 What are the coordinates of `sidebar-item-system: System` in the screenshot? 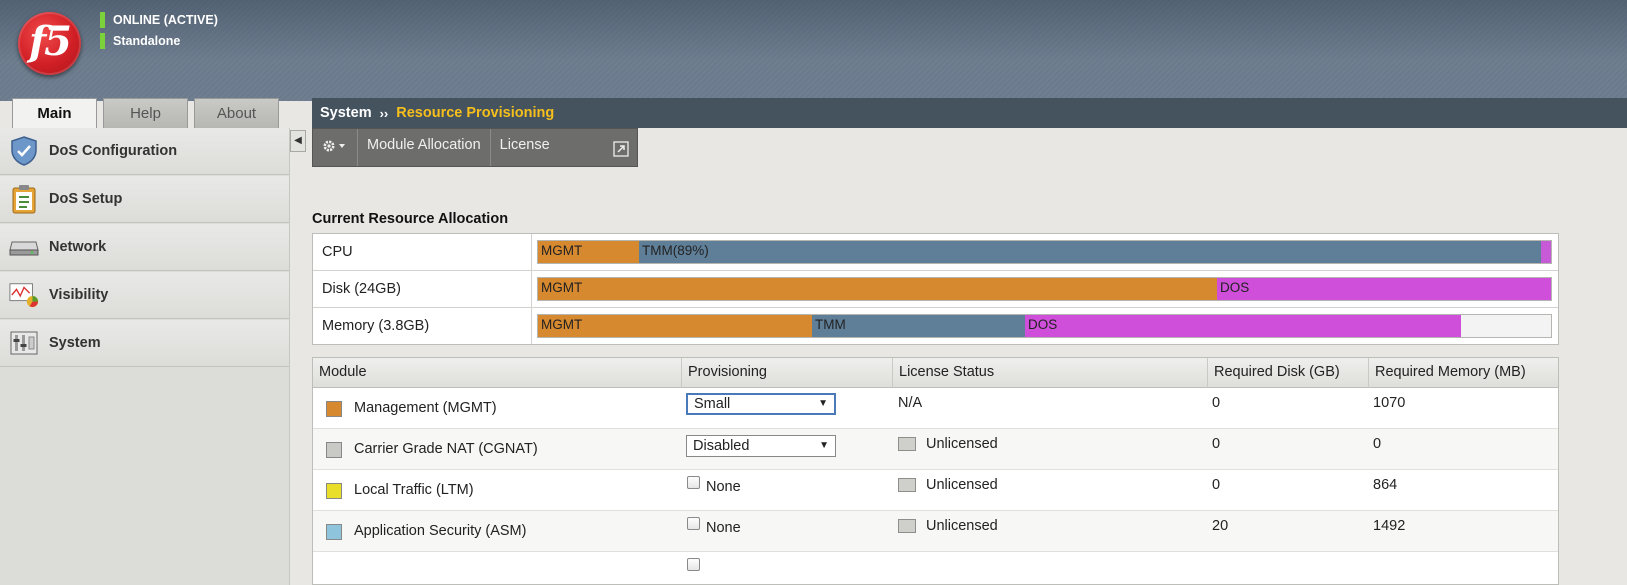 It's located at (144, 343).